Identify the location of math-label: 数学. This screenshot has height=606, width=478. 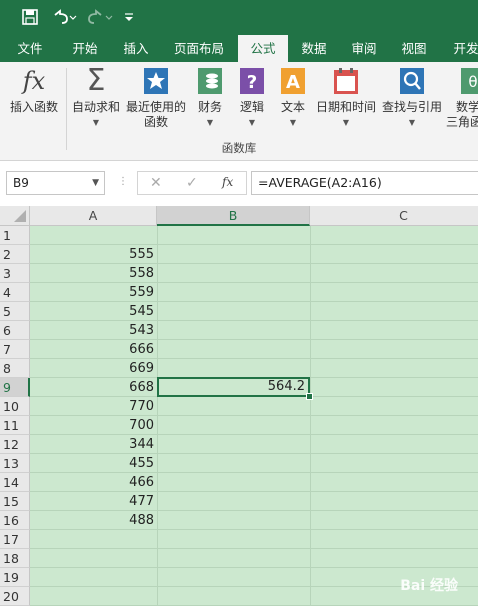
(467, 107).